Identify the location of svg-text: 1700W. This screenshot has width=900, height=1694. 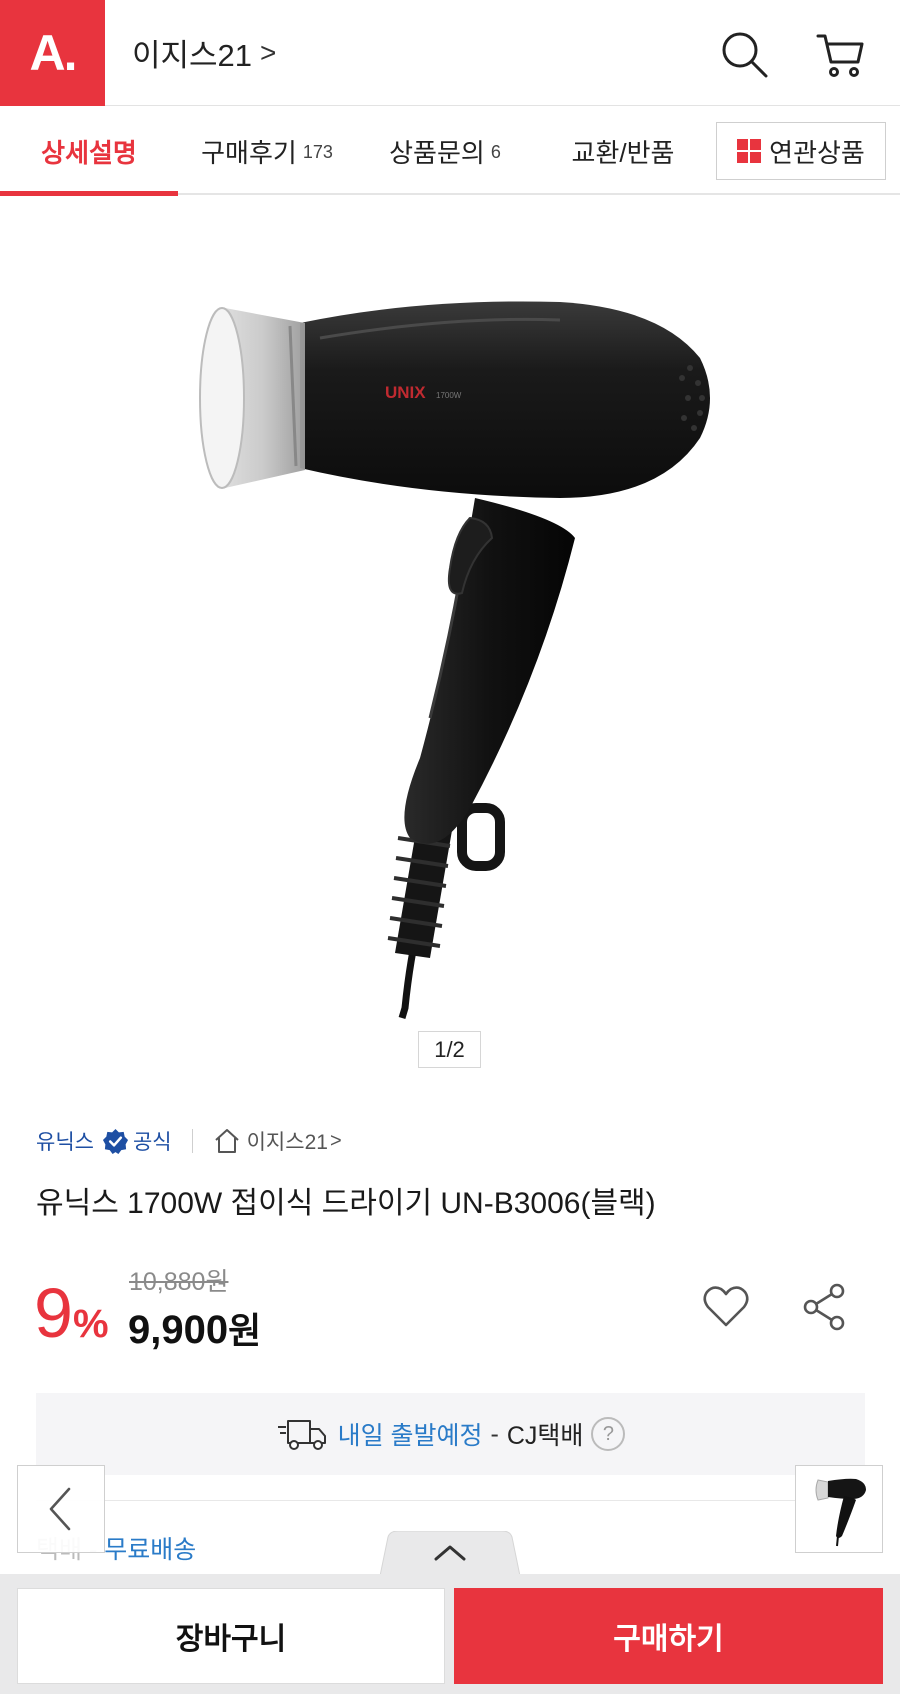
(449, 395).